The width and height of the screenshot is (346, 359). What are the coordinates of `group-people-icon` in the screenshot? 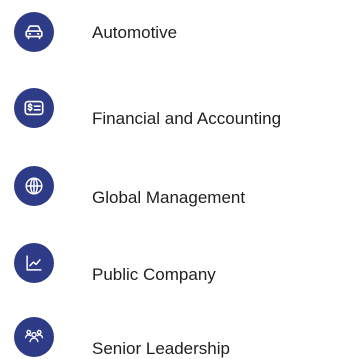 It's located at (34, 337).